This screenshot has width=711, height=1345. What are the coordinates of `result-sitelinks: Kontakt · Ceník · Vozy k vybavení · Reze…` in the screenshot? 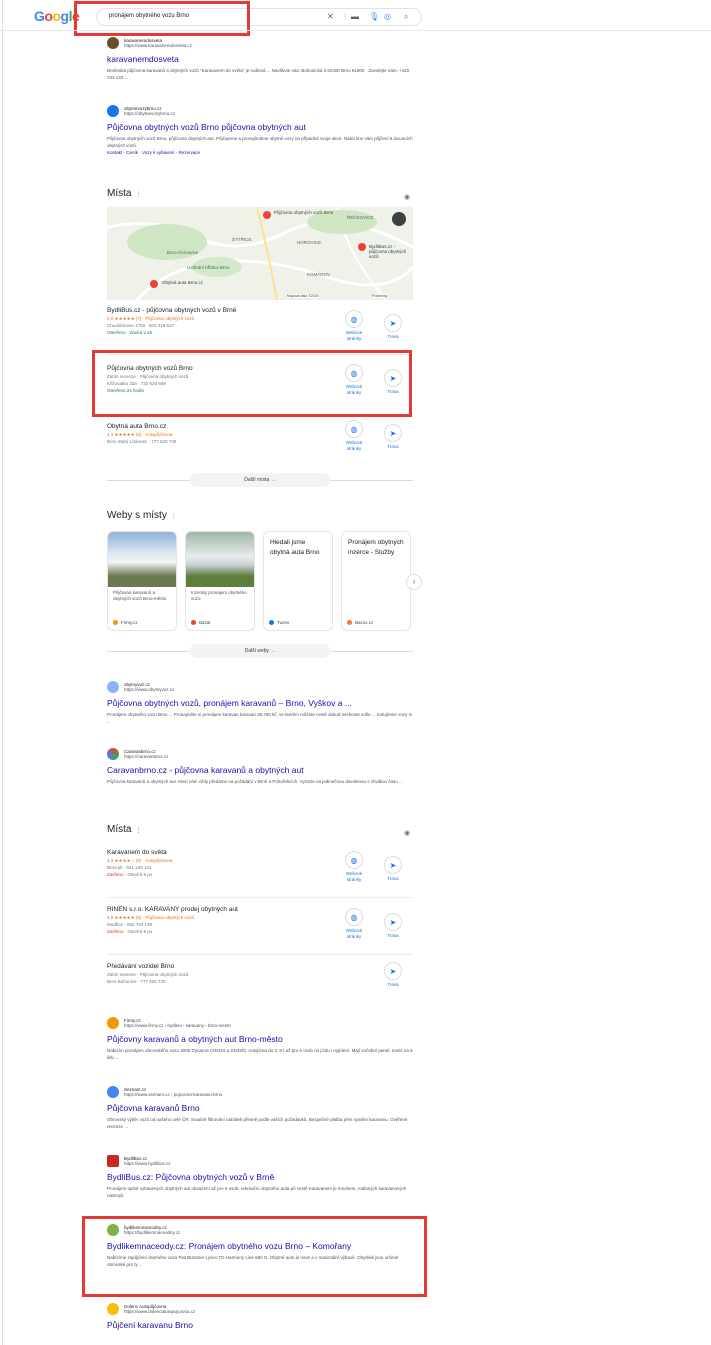 It's located at (260, 152).